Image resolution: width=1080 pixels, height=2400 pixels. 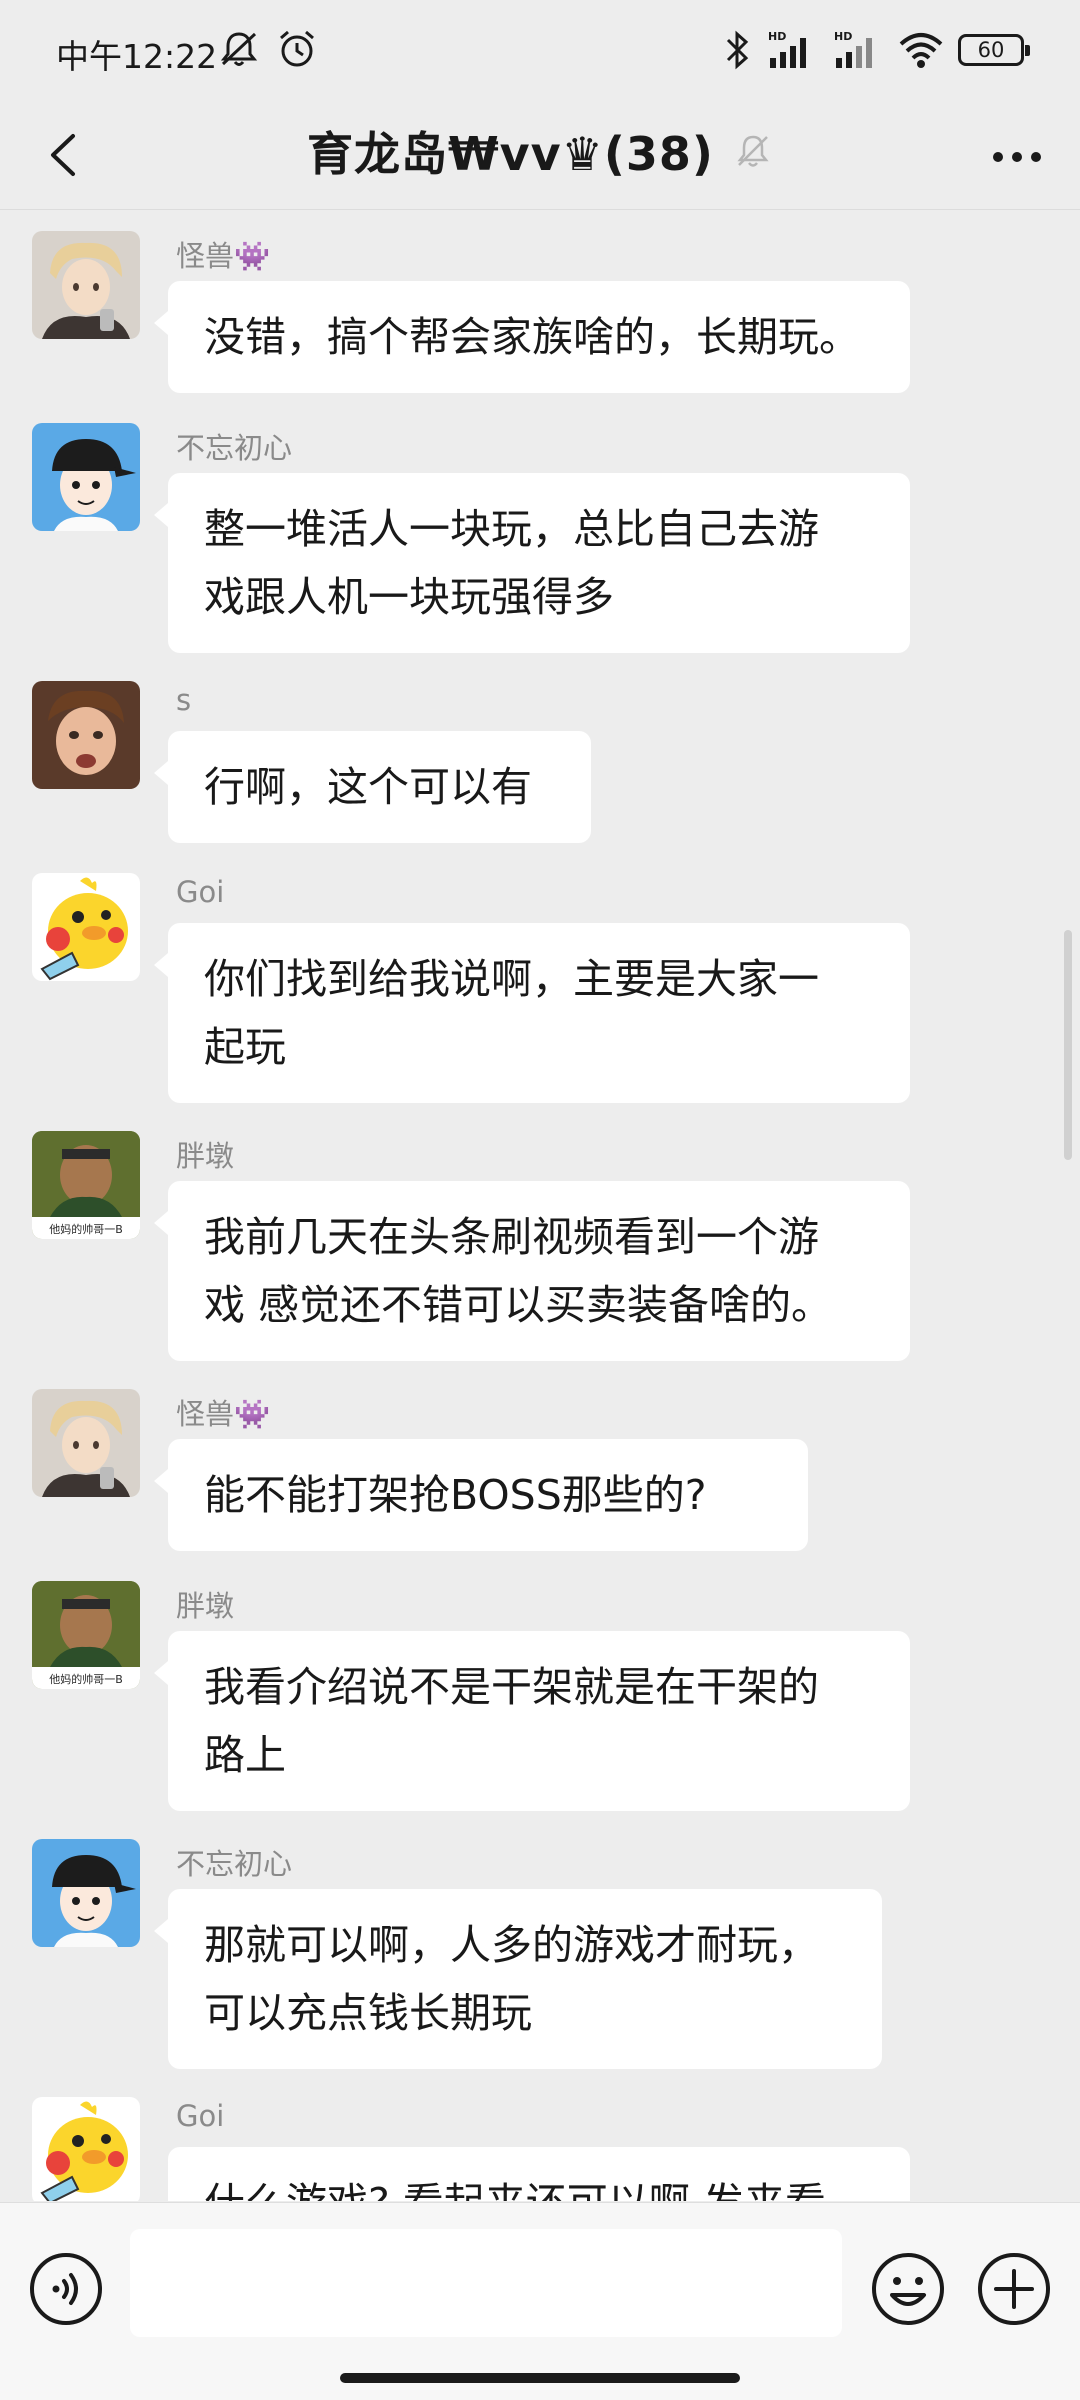 I want to click on kid-face-avatar, so click(x=86, y=735).